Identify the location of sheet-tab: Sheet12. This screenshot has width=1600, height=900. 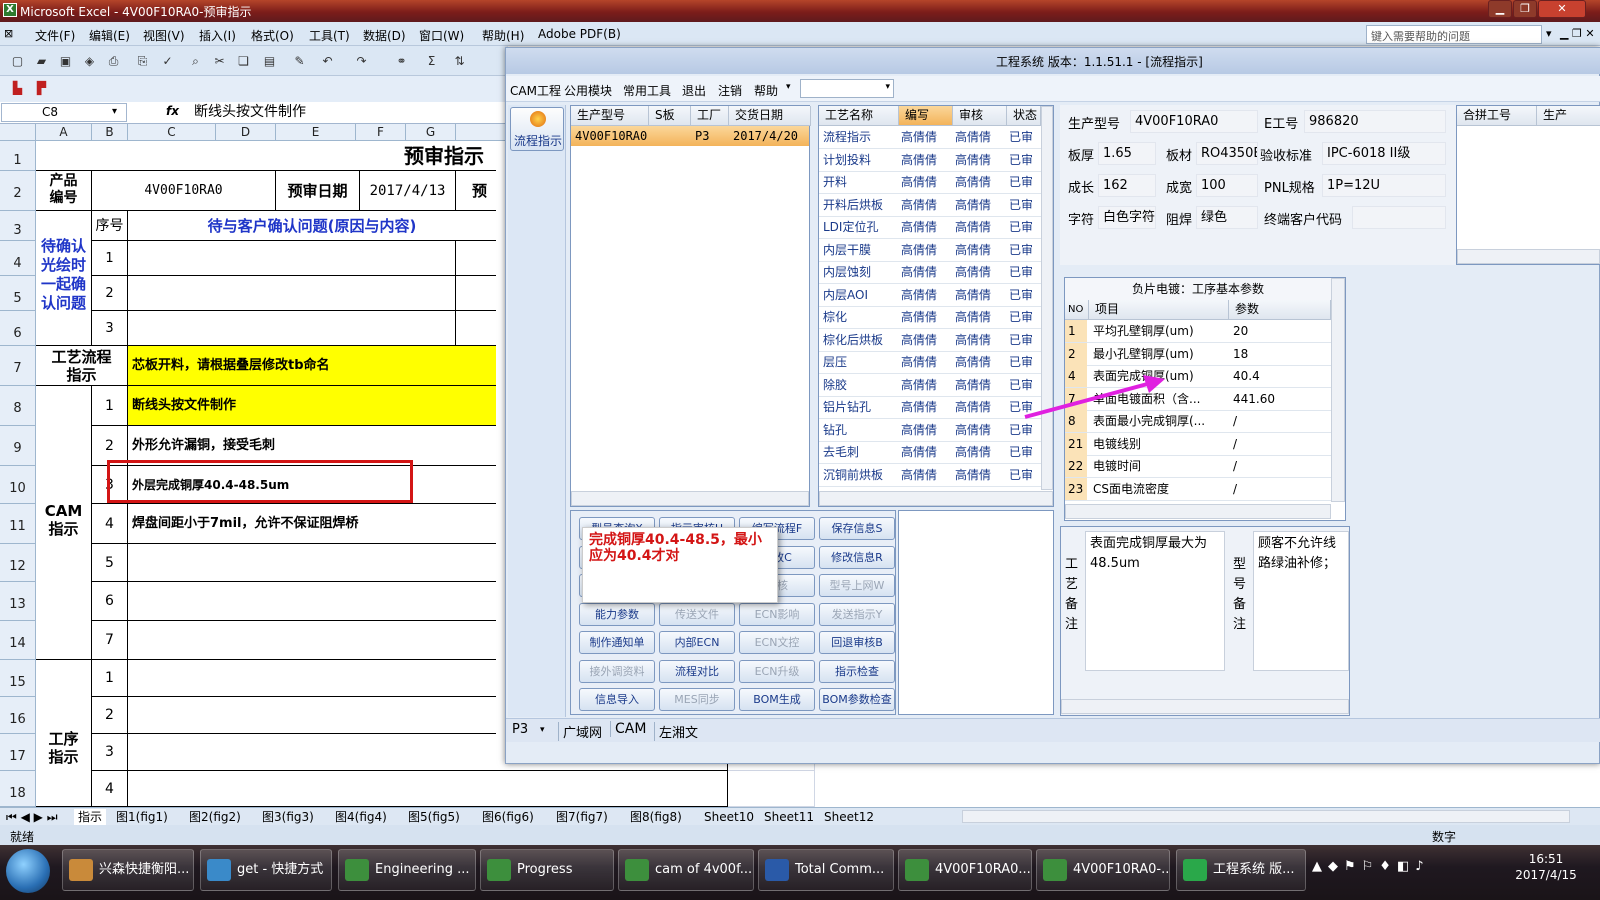
(849, 817).